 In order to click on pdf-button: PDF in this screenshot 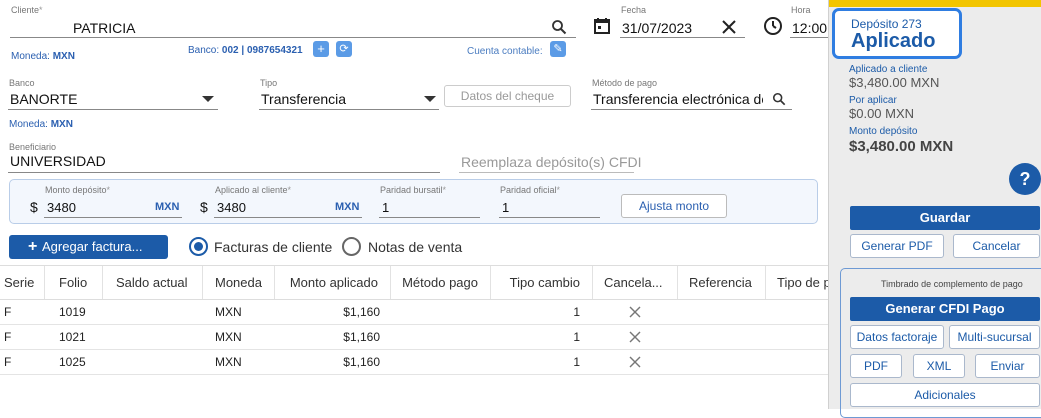, I will do `click(876, 366)`.